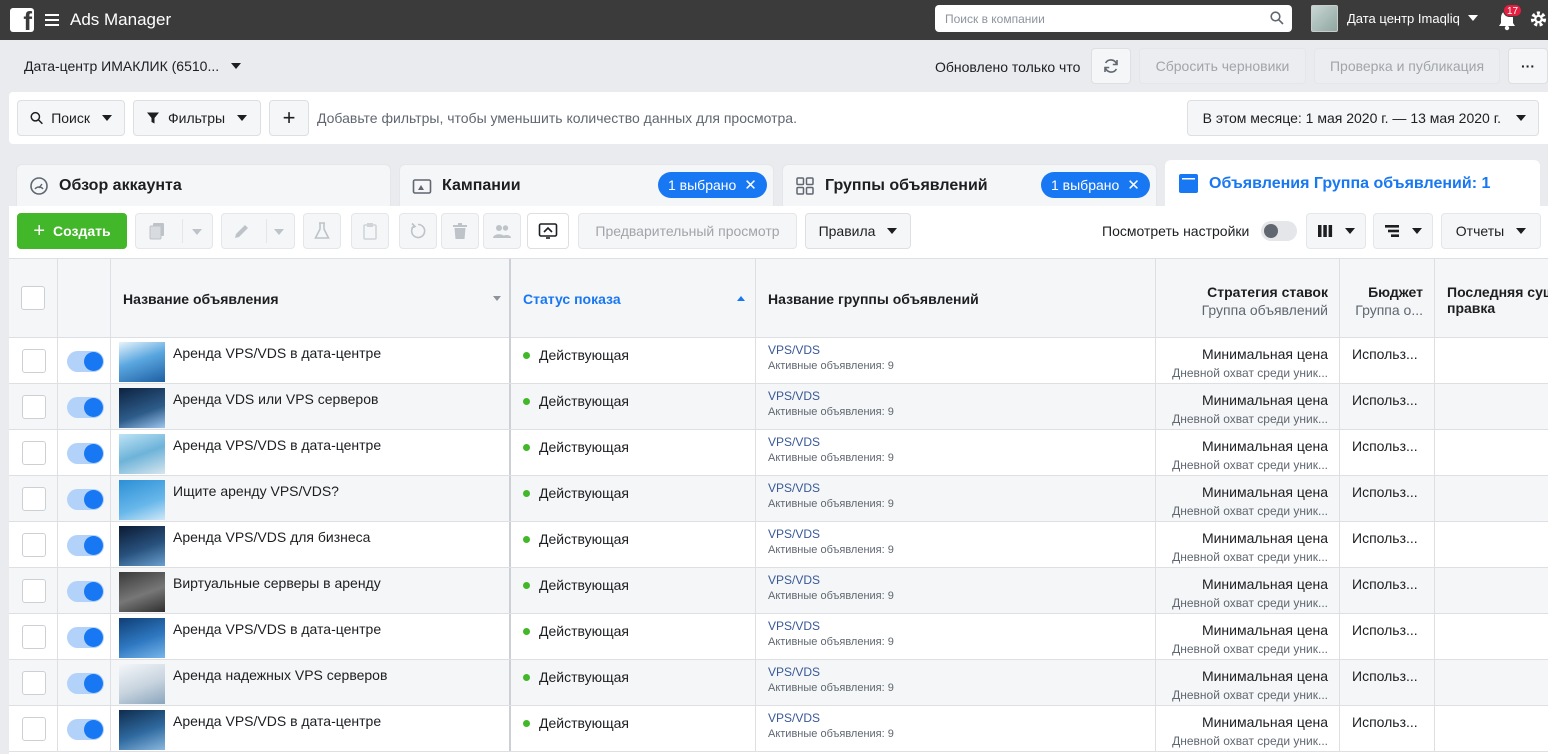  I want to click on refresh-button, so click(1111, 66).